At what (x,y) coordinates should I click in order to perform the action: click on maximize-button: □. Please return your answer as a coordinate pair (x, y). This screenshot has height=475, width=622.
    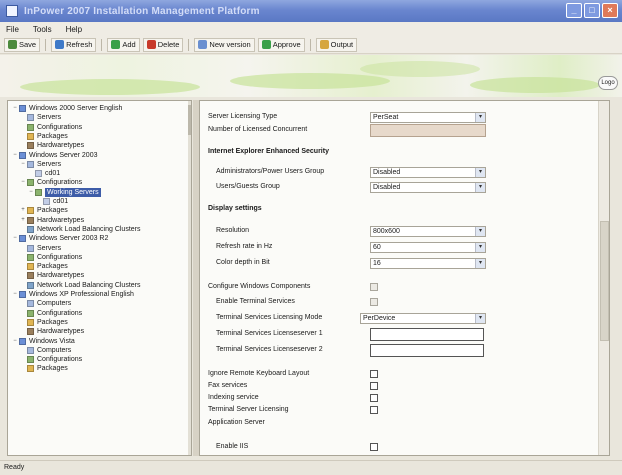
    Looking at the image, I should click on (592, 10).